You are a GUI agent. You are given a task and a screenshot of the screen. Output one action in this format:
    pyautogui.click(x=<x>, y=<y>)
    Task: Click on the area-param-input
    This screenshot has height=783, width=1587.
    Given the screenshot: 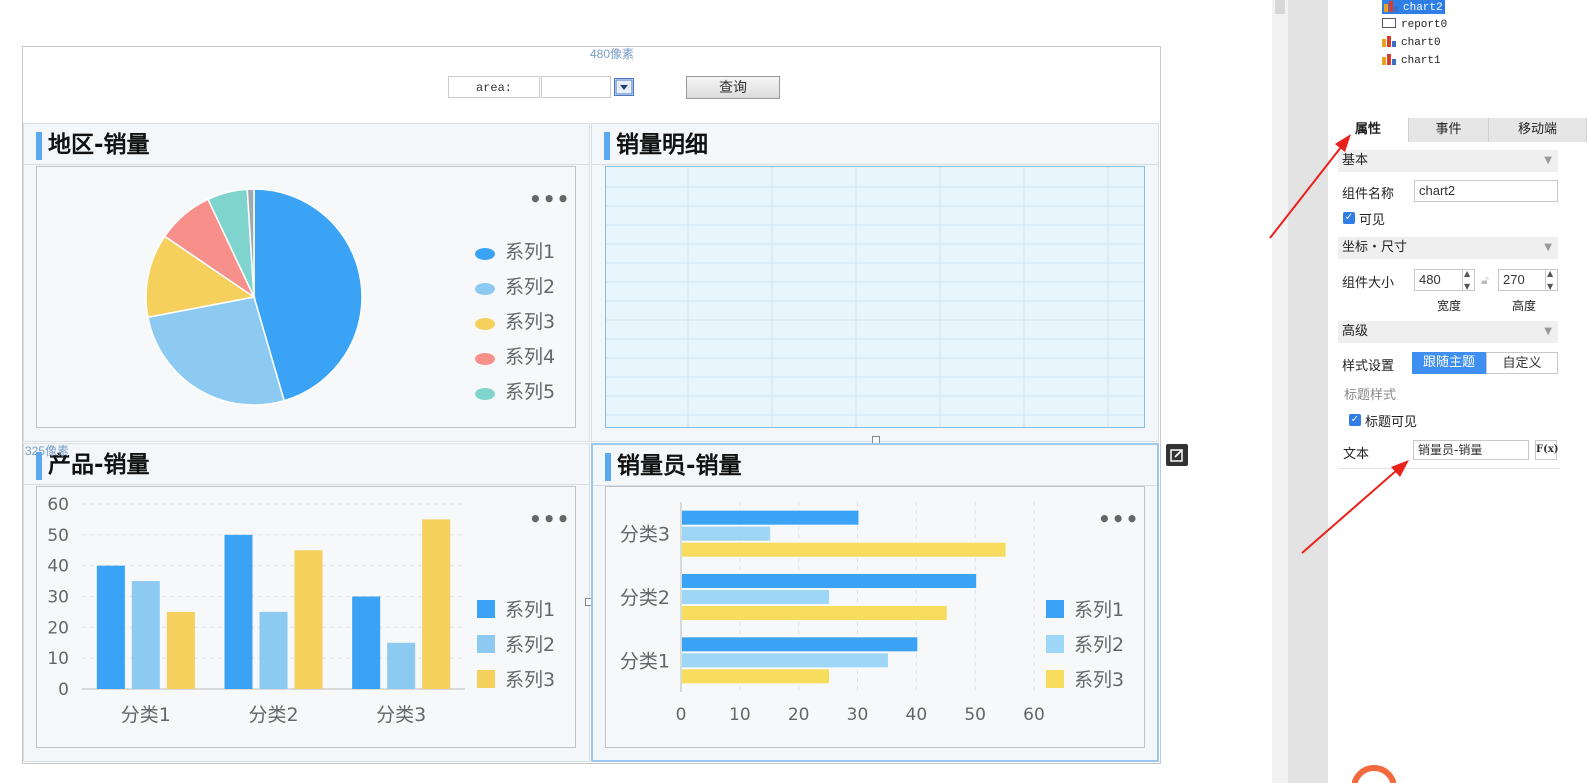 What is the action you would take?
    pyautogui.click(x=576, y=87)
    